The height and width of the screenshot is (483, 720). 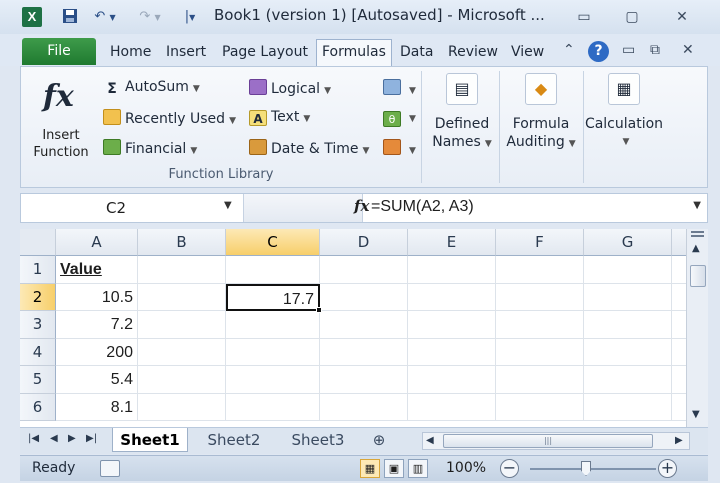 What do you see at coordinates (466, 468) in the screenshot?
I see `zoom-level: 100%` at bounding box center [466, 468].